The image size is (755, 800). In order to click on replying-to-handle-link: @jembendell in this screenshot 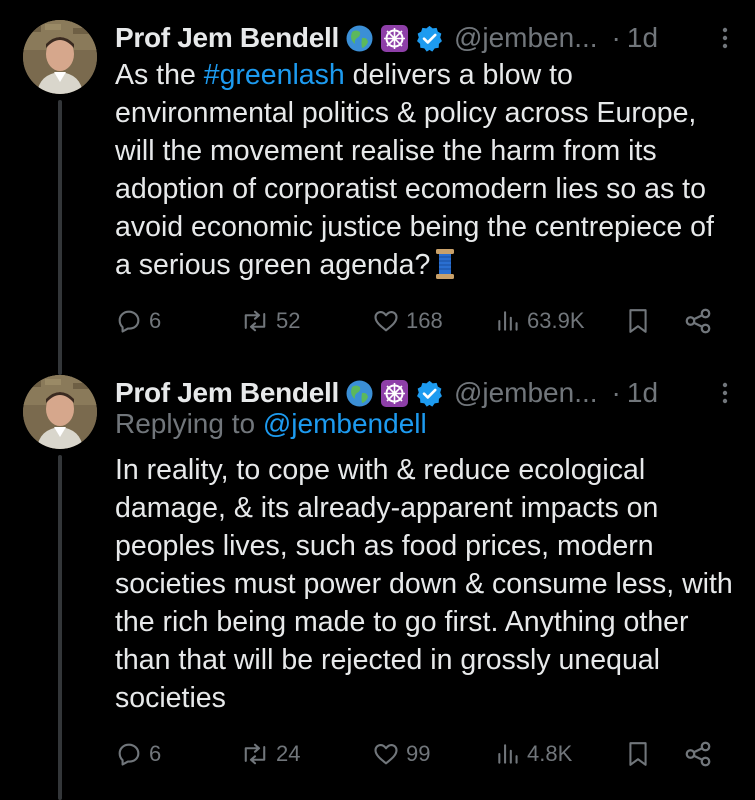, I will do `click(345, 423)`.